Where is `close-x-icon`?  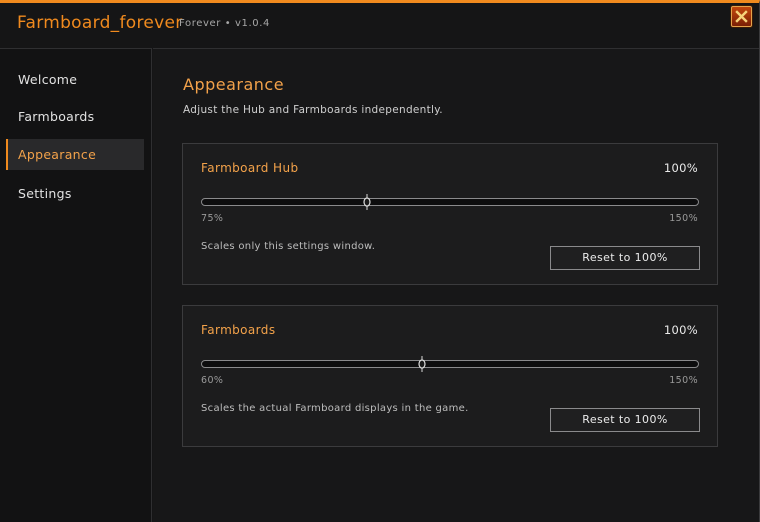
close-x-icon is located at coordinates (741, 16).